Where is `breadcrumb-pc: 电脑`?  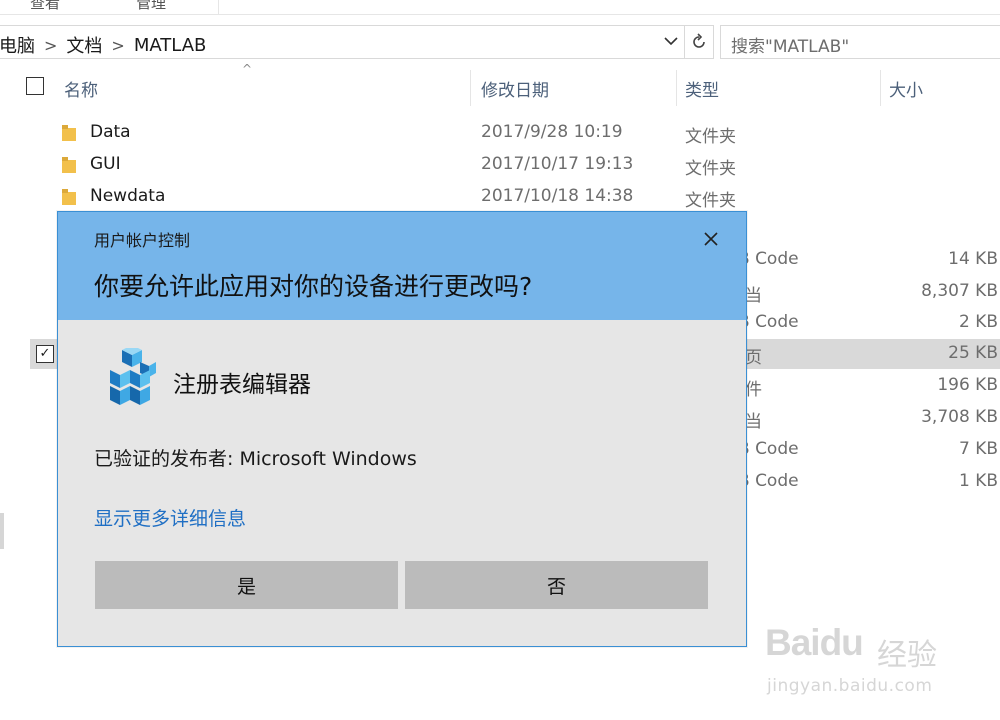
breadcrumb-pc: 电脑 is located at coordinates (17, 45).